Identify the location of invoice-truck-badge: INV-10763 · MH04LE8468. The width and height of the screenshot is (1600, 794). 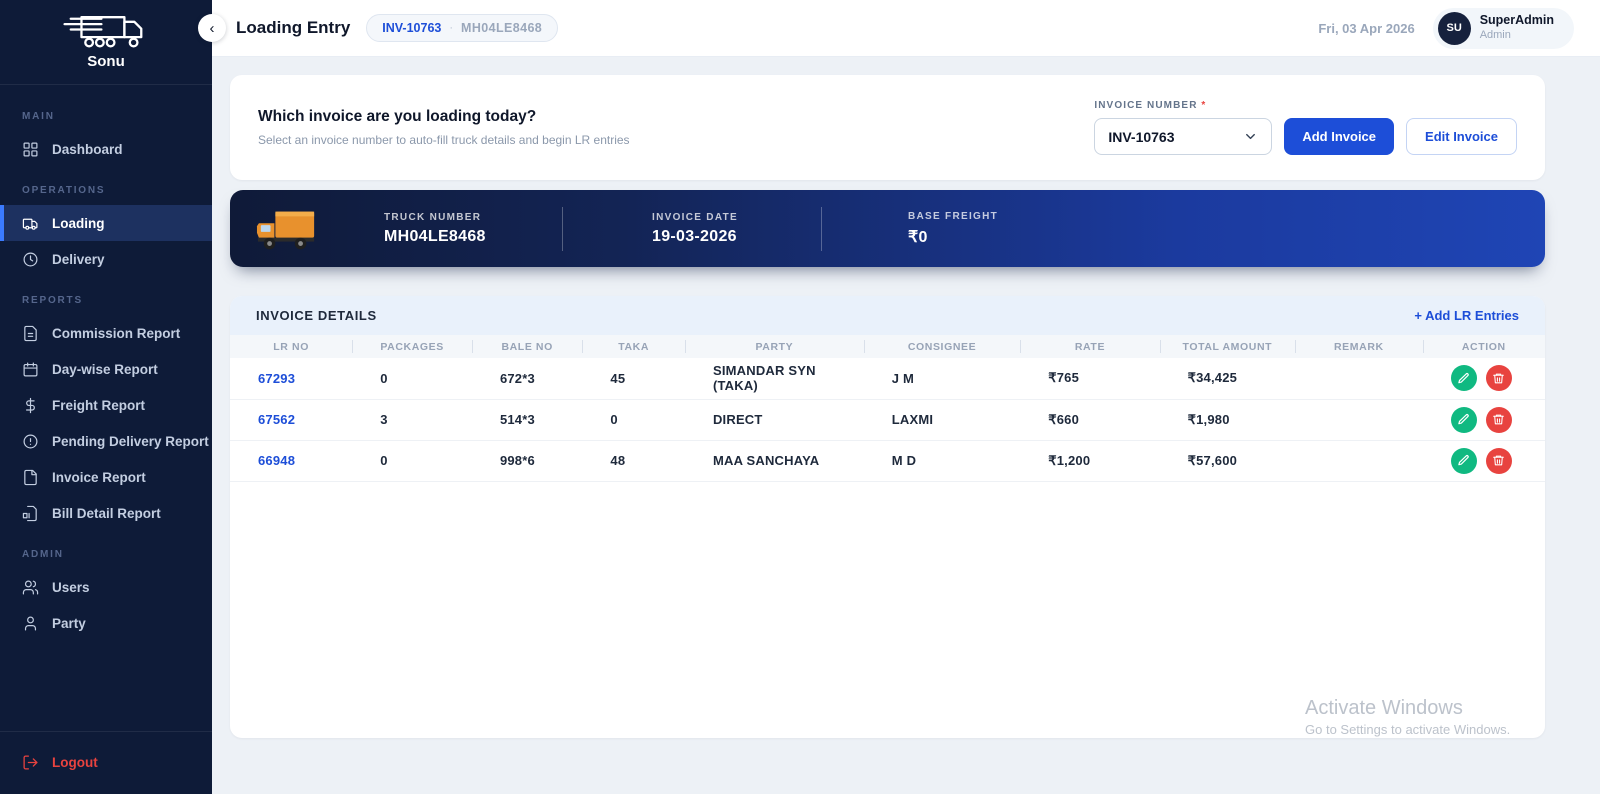
(462, 28).